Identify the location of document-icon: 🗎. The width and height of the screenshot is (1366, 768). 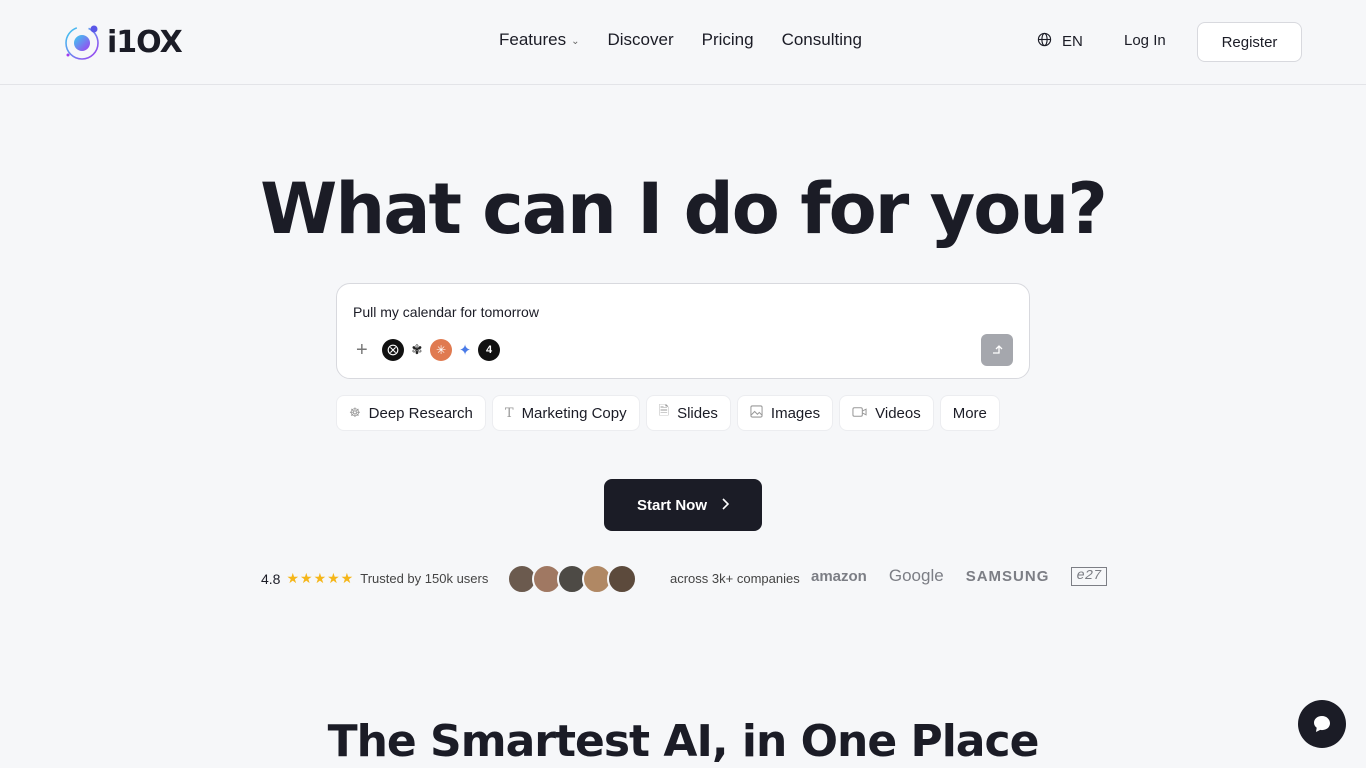
(664, 410).